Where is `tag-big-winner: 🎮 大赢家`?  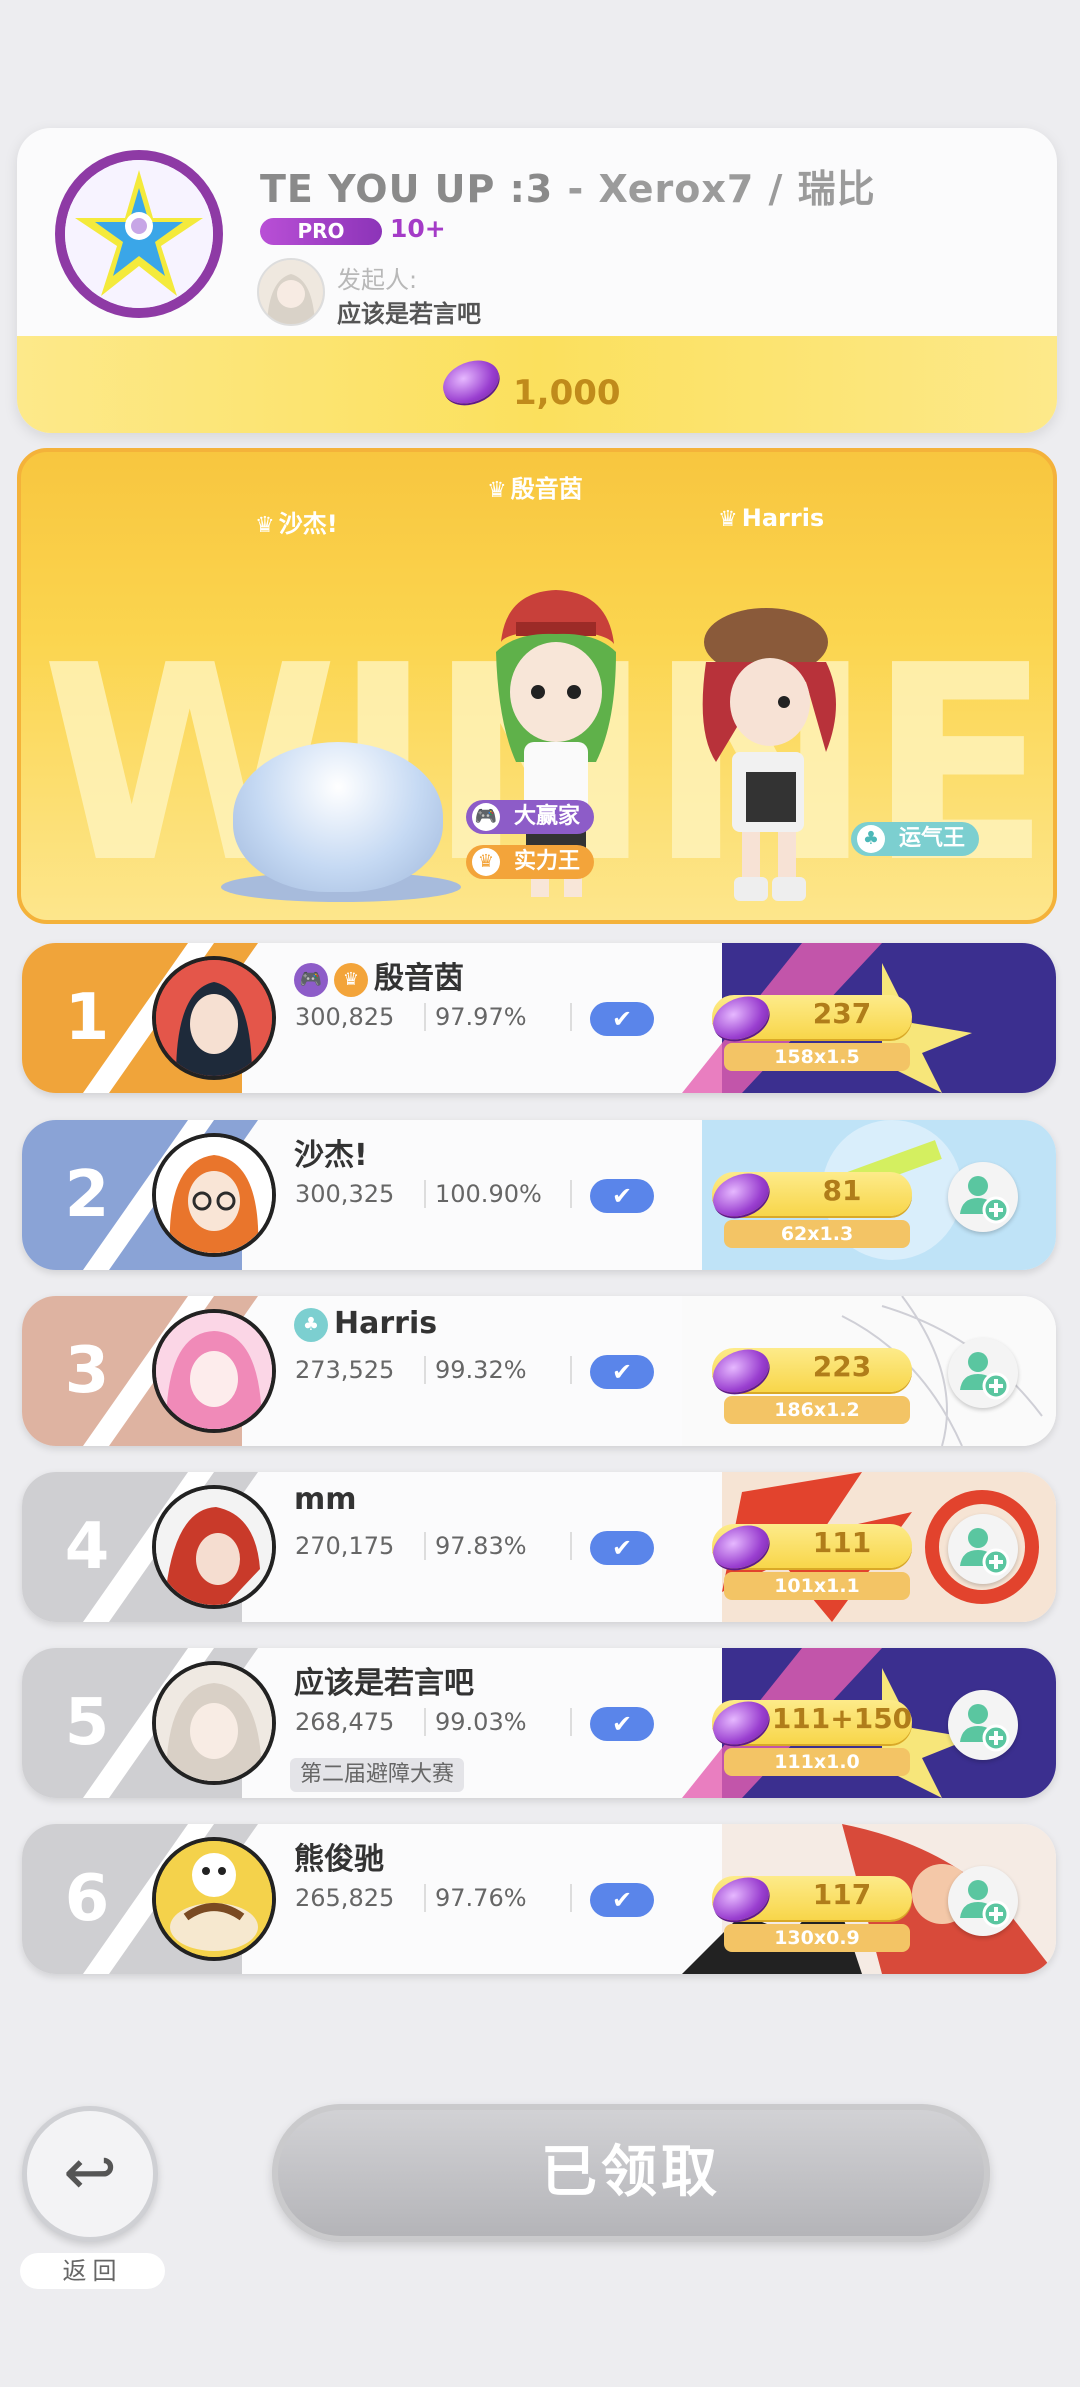
tag-big-winner: 🎮 大赢家 is located at coordinates (530, 817).